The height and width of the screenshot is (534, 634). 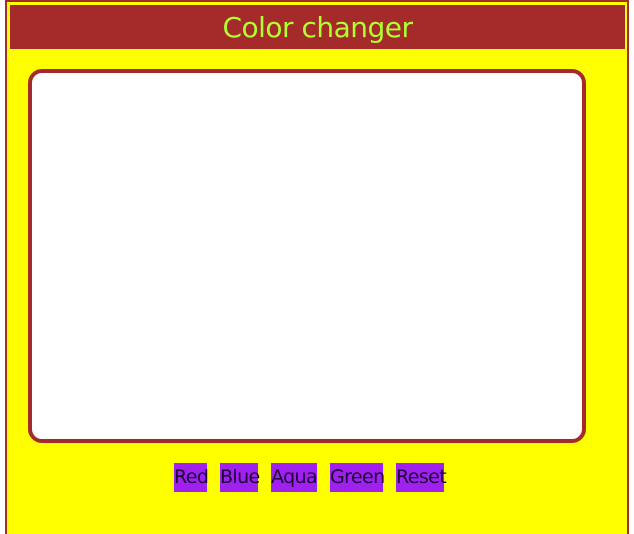 What do you see at coordinates (357, 477) in the screenshot?
I see `green-button: Green` at bounding box center [357, 477].